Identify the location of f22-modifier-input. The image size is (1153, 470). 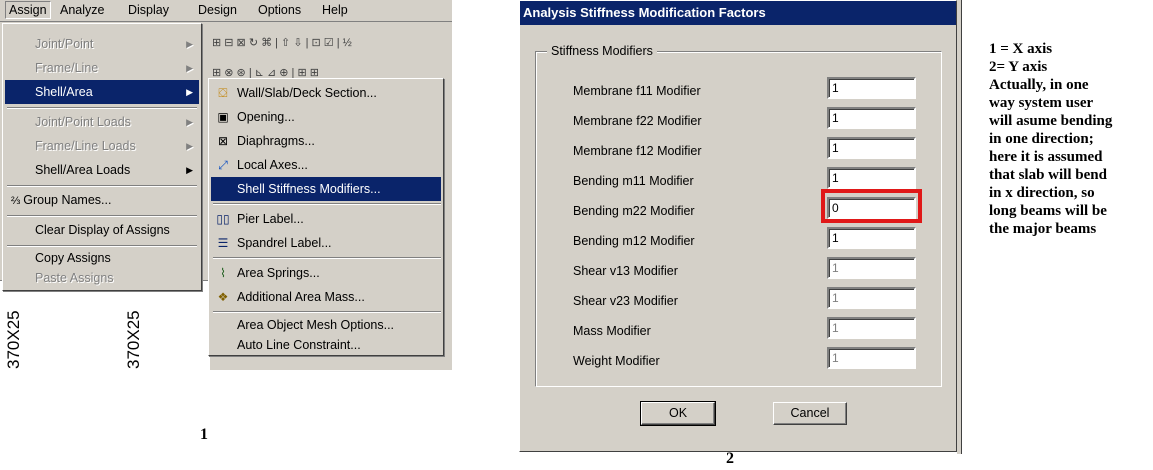
(871, 118).